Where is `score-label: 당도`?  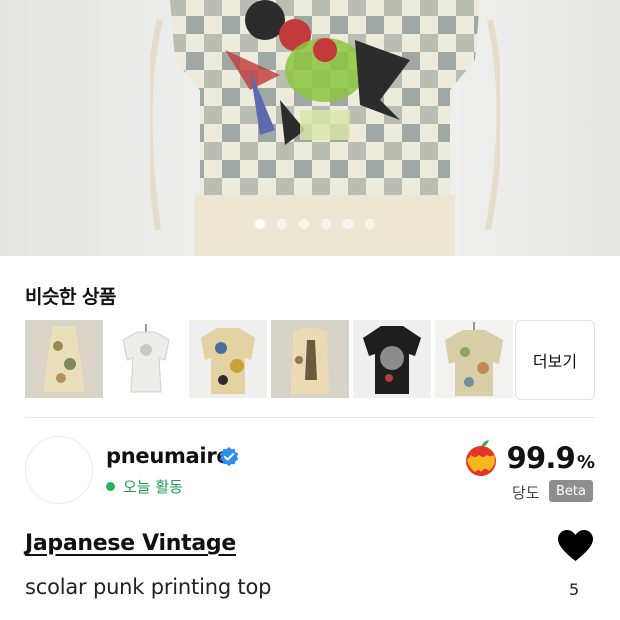 score-label: 당도 is located at coordinates (526, 493).